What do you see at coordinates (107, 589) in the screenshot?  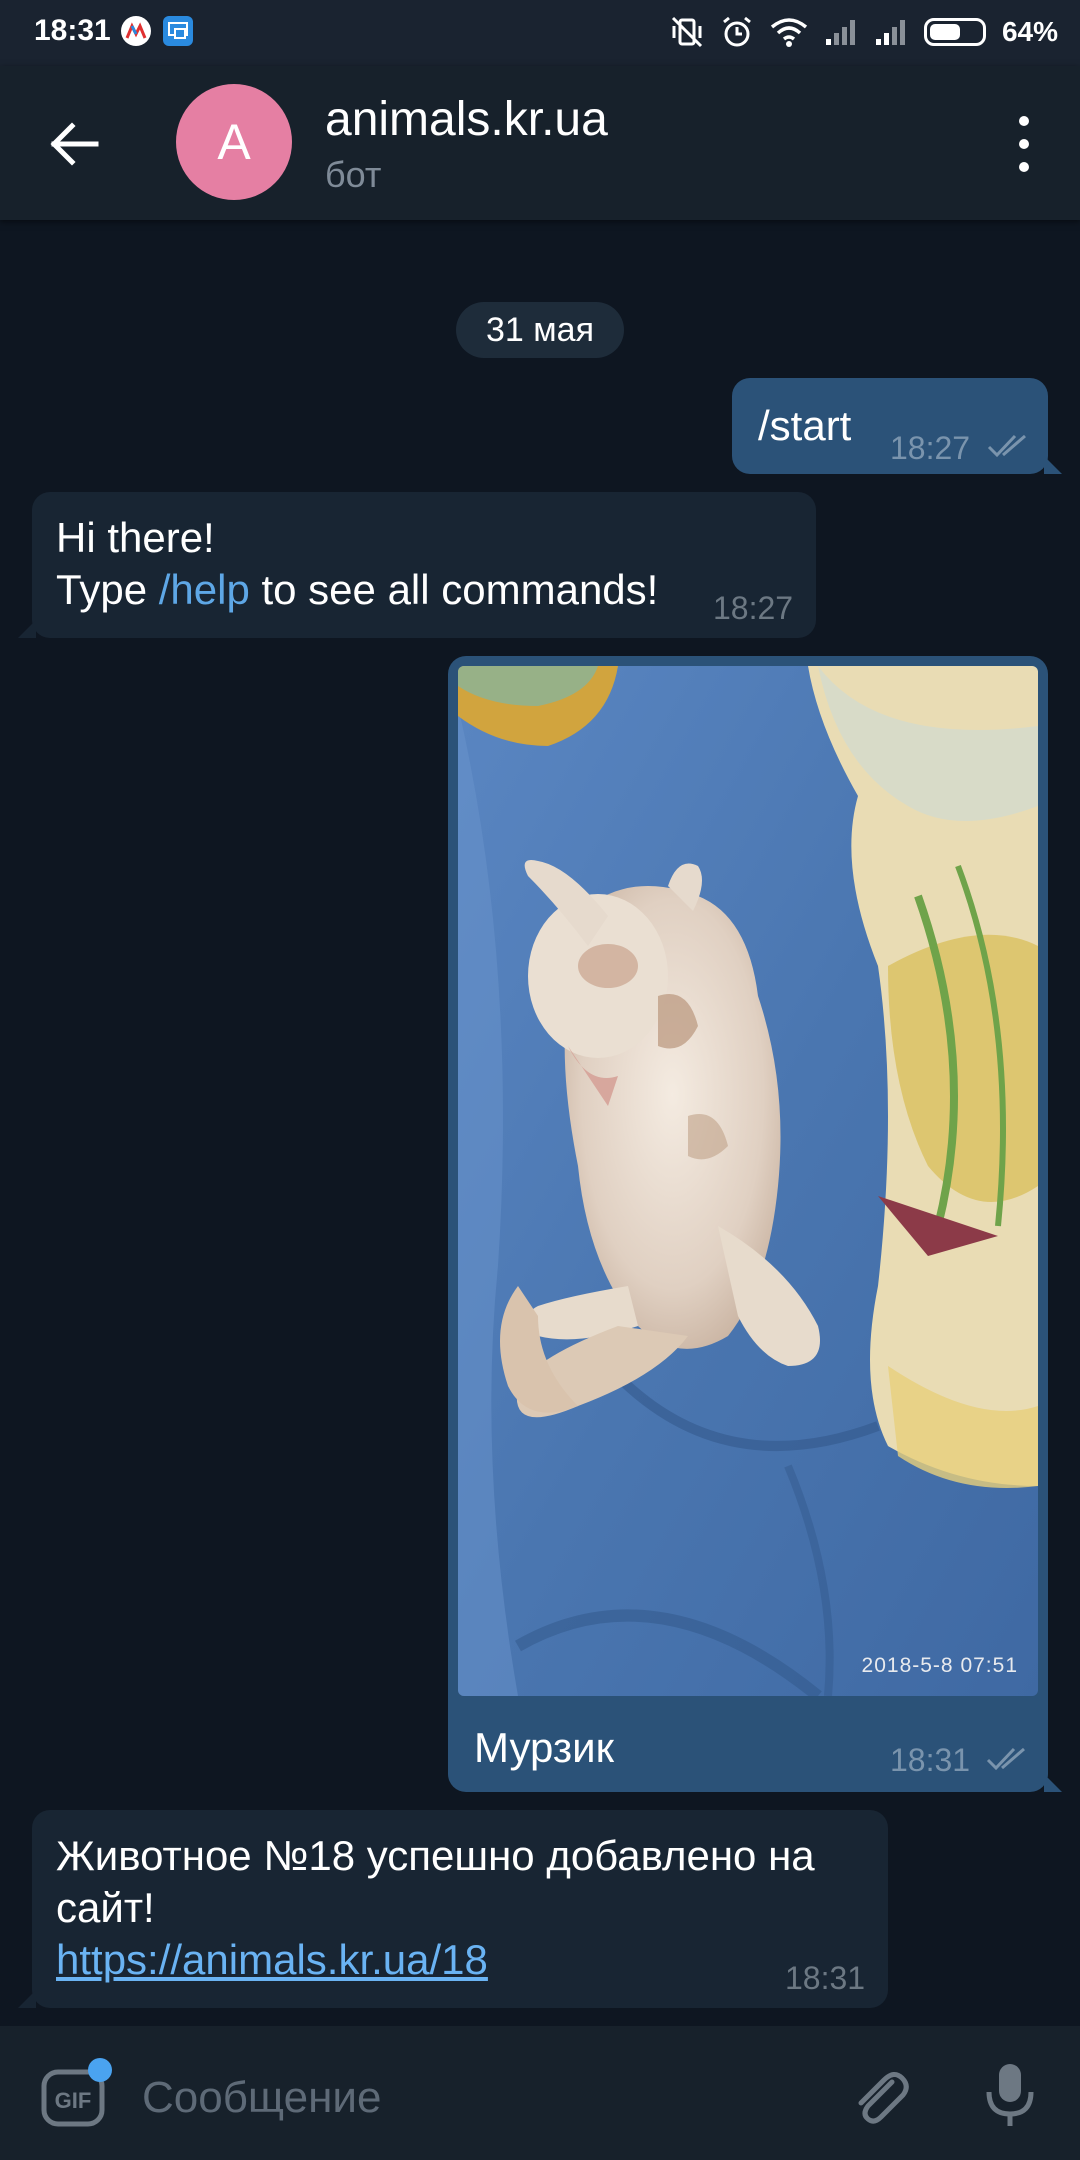 I see `text-fragment: Type` at bounding box center [107, 589].